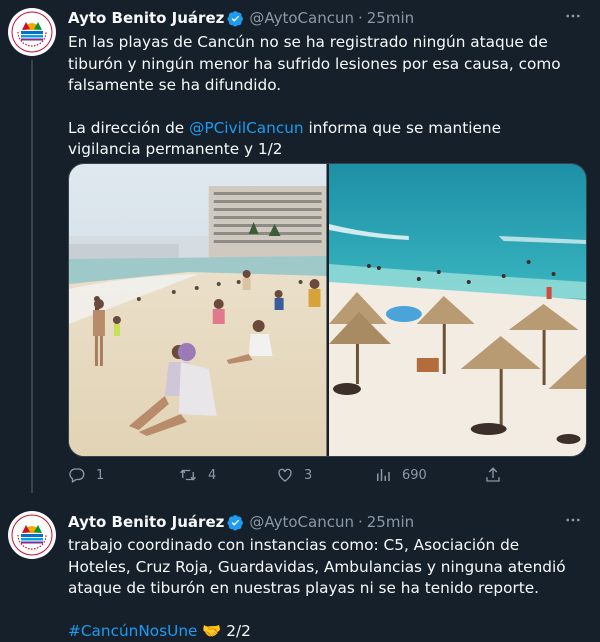  I want to click on thread-counter: 2/2, so click(238, 631).